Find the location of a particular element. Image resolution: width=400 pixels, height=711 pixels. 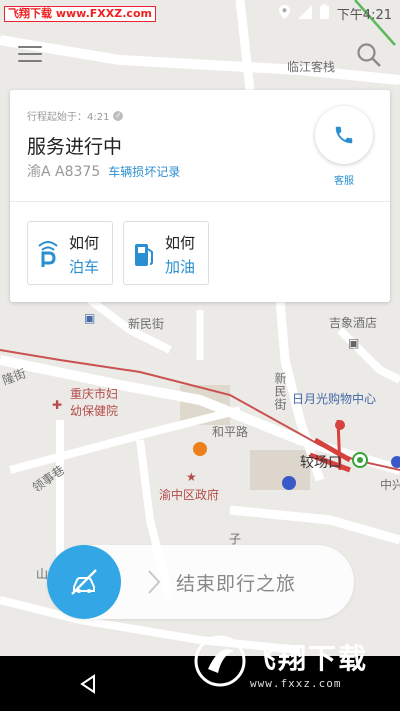

tile-line2: 加油 is located at coordinates (180, 267).